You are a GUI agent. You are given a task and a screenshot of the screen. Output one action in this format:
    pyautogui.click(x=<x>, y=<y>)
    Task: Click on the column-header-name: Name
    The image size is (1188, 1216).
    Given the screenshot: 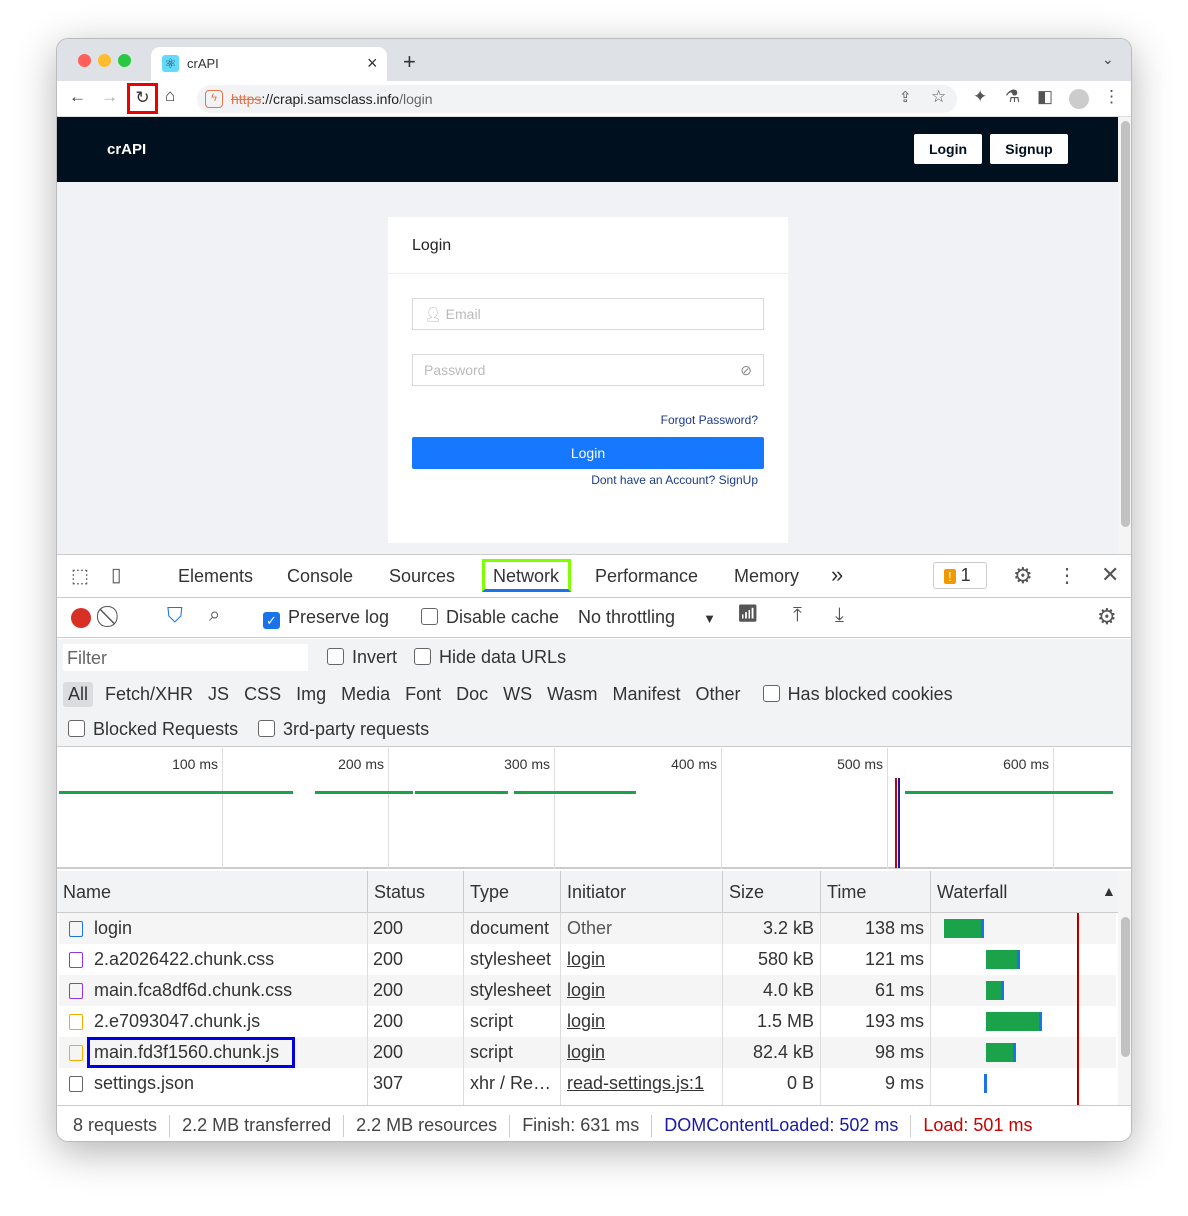 What is the action you would take?
    pyautogui.click(x=212, y=892)
    